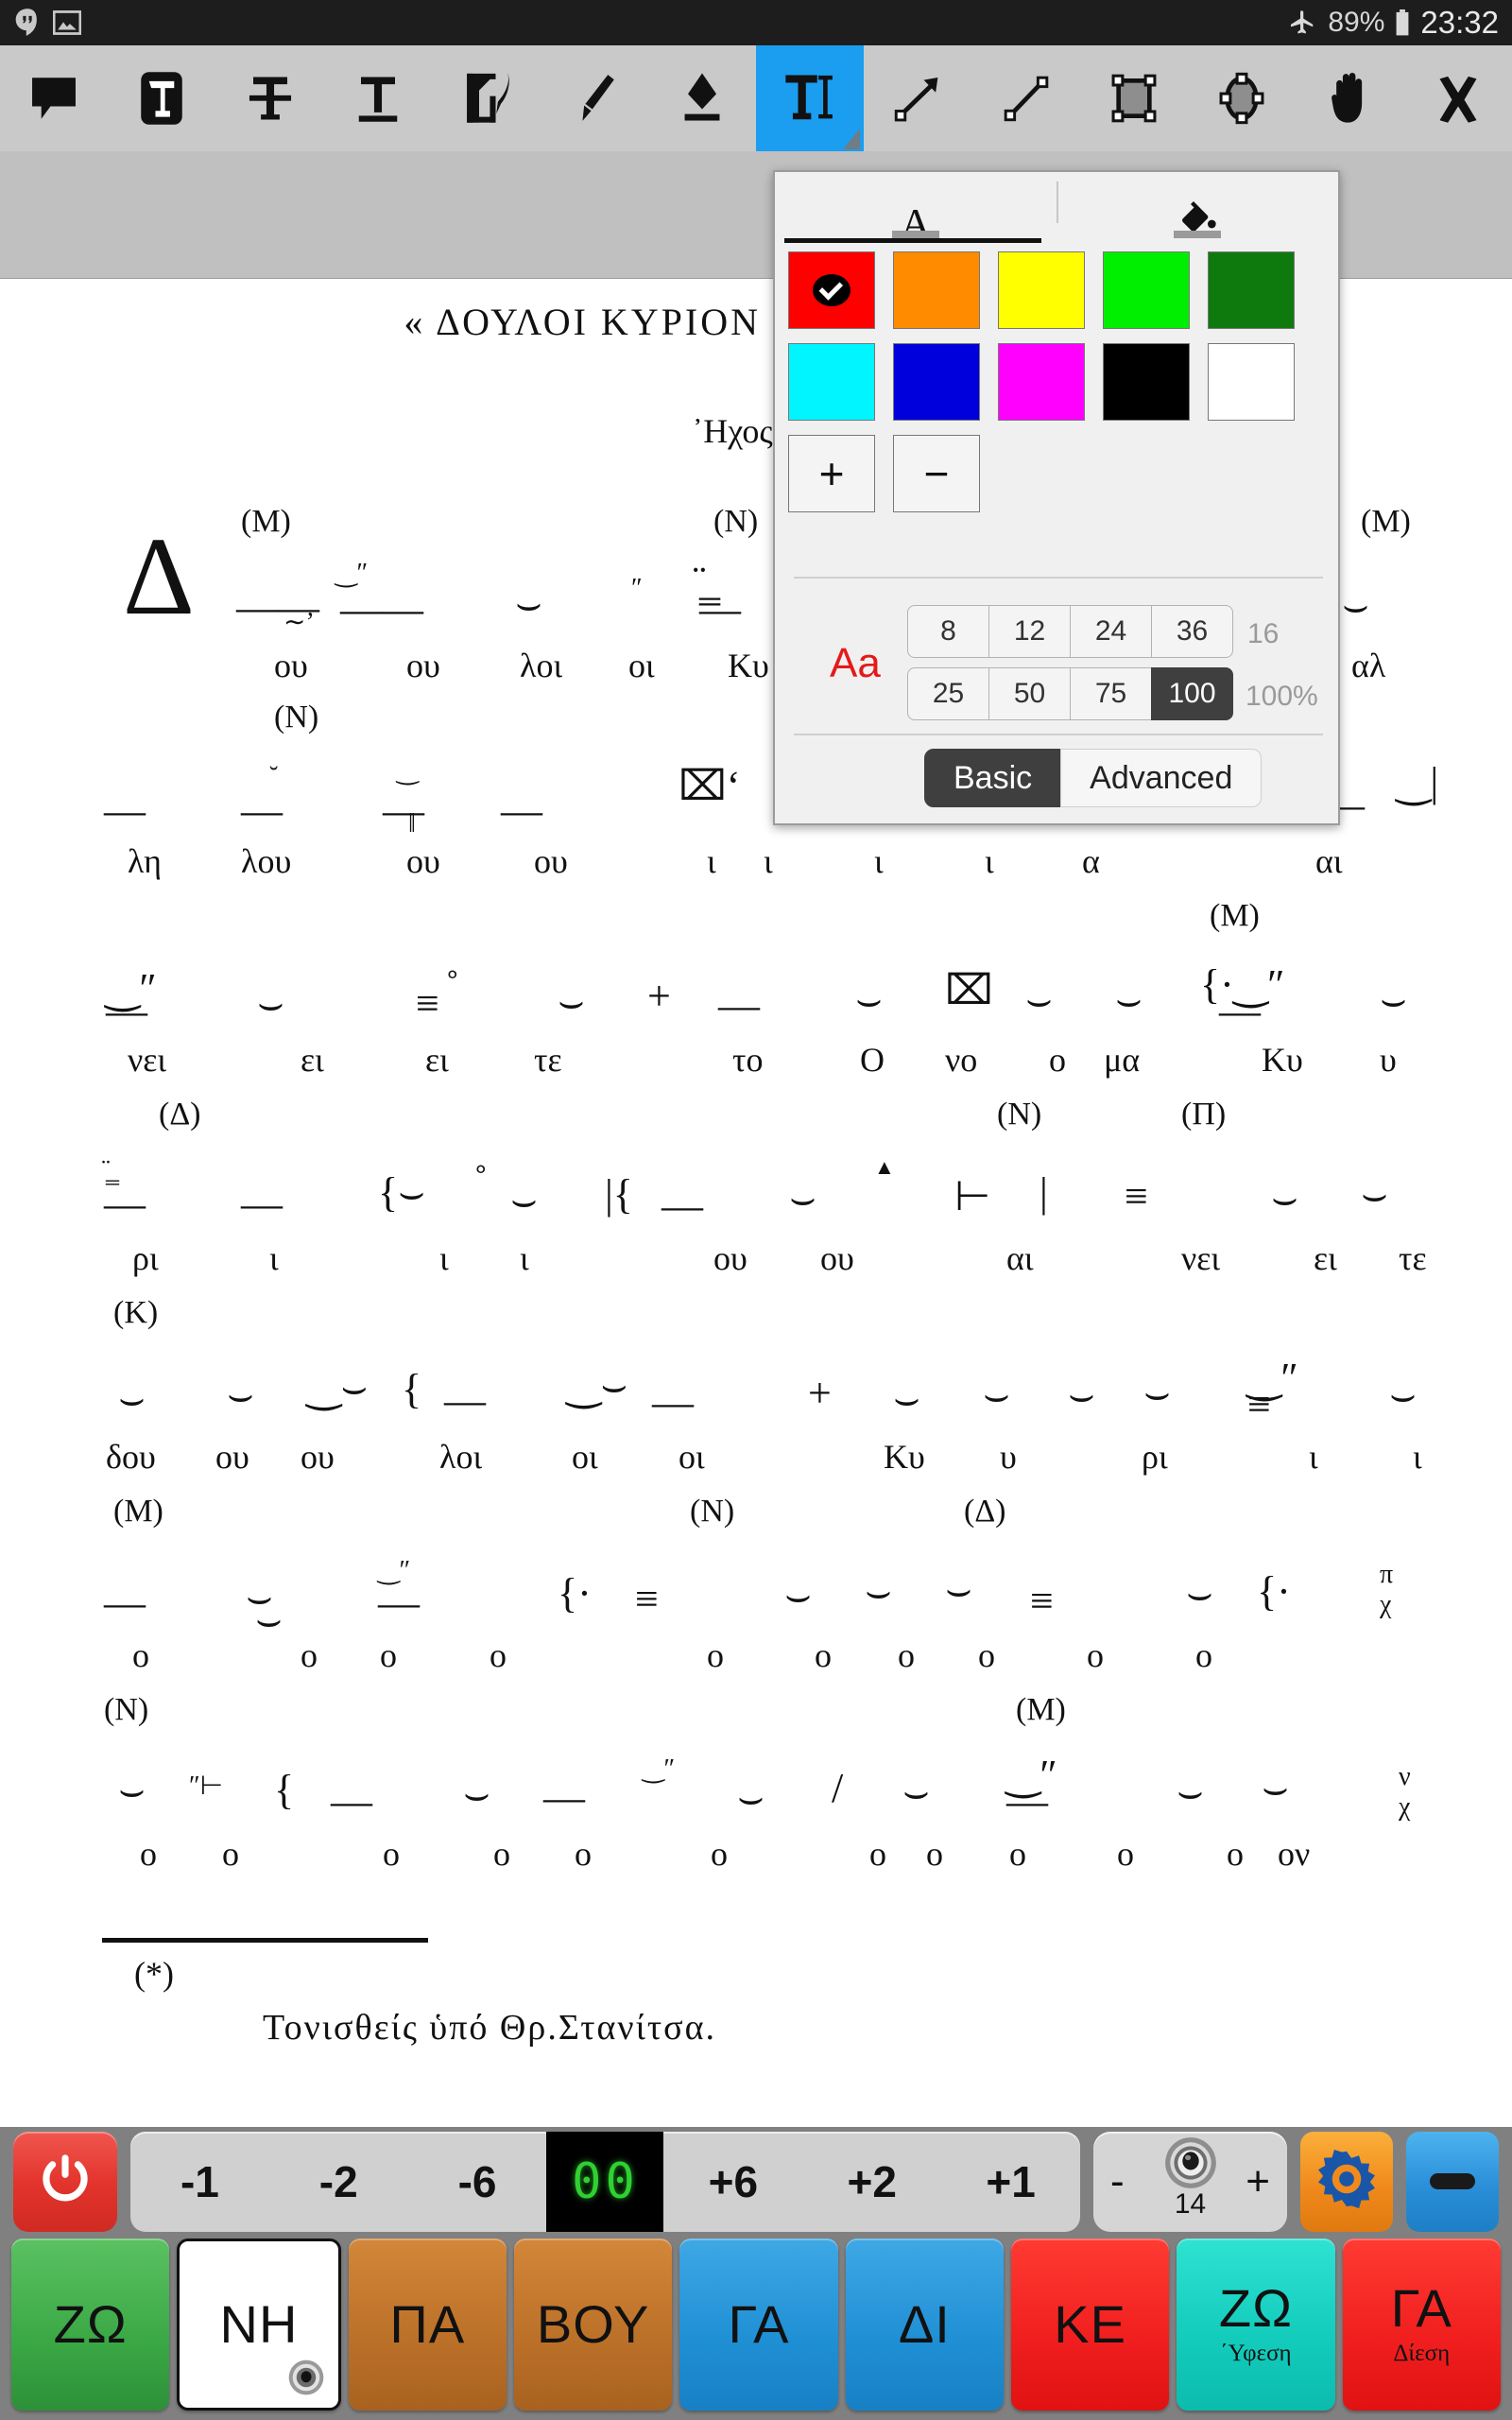 This screenshot has width=1512, height=2420. What do you see at coordinates (593, 2324) in the screenshot?
I see `key-vou: ΒΟΥ` at bounding box center [593, 2324].